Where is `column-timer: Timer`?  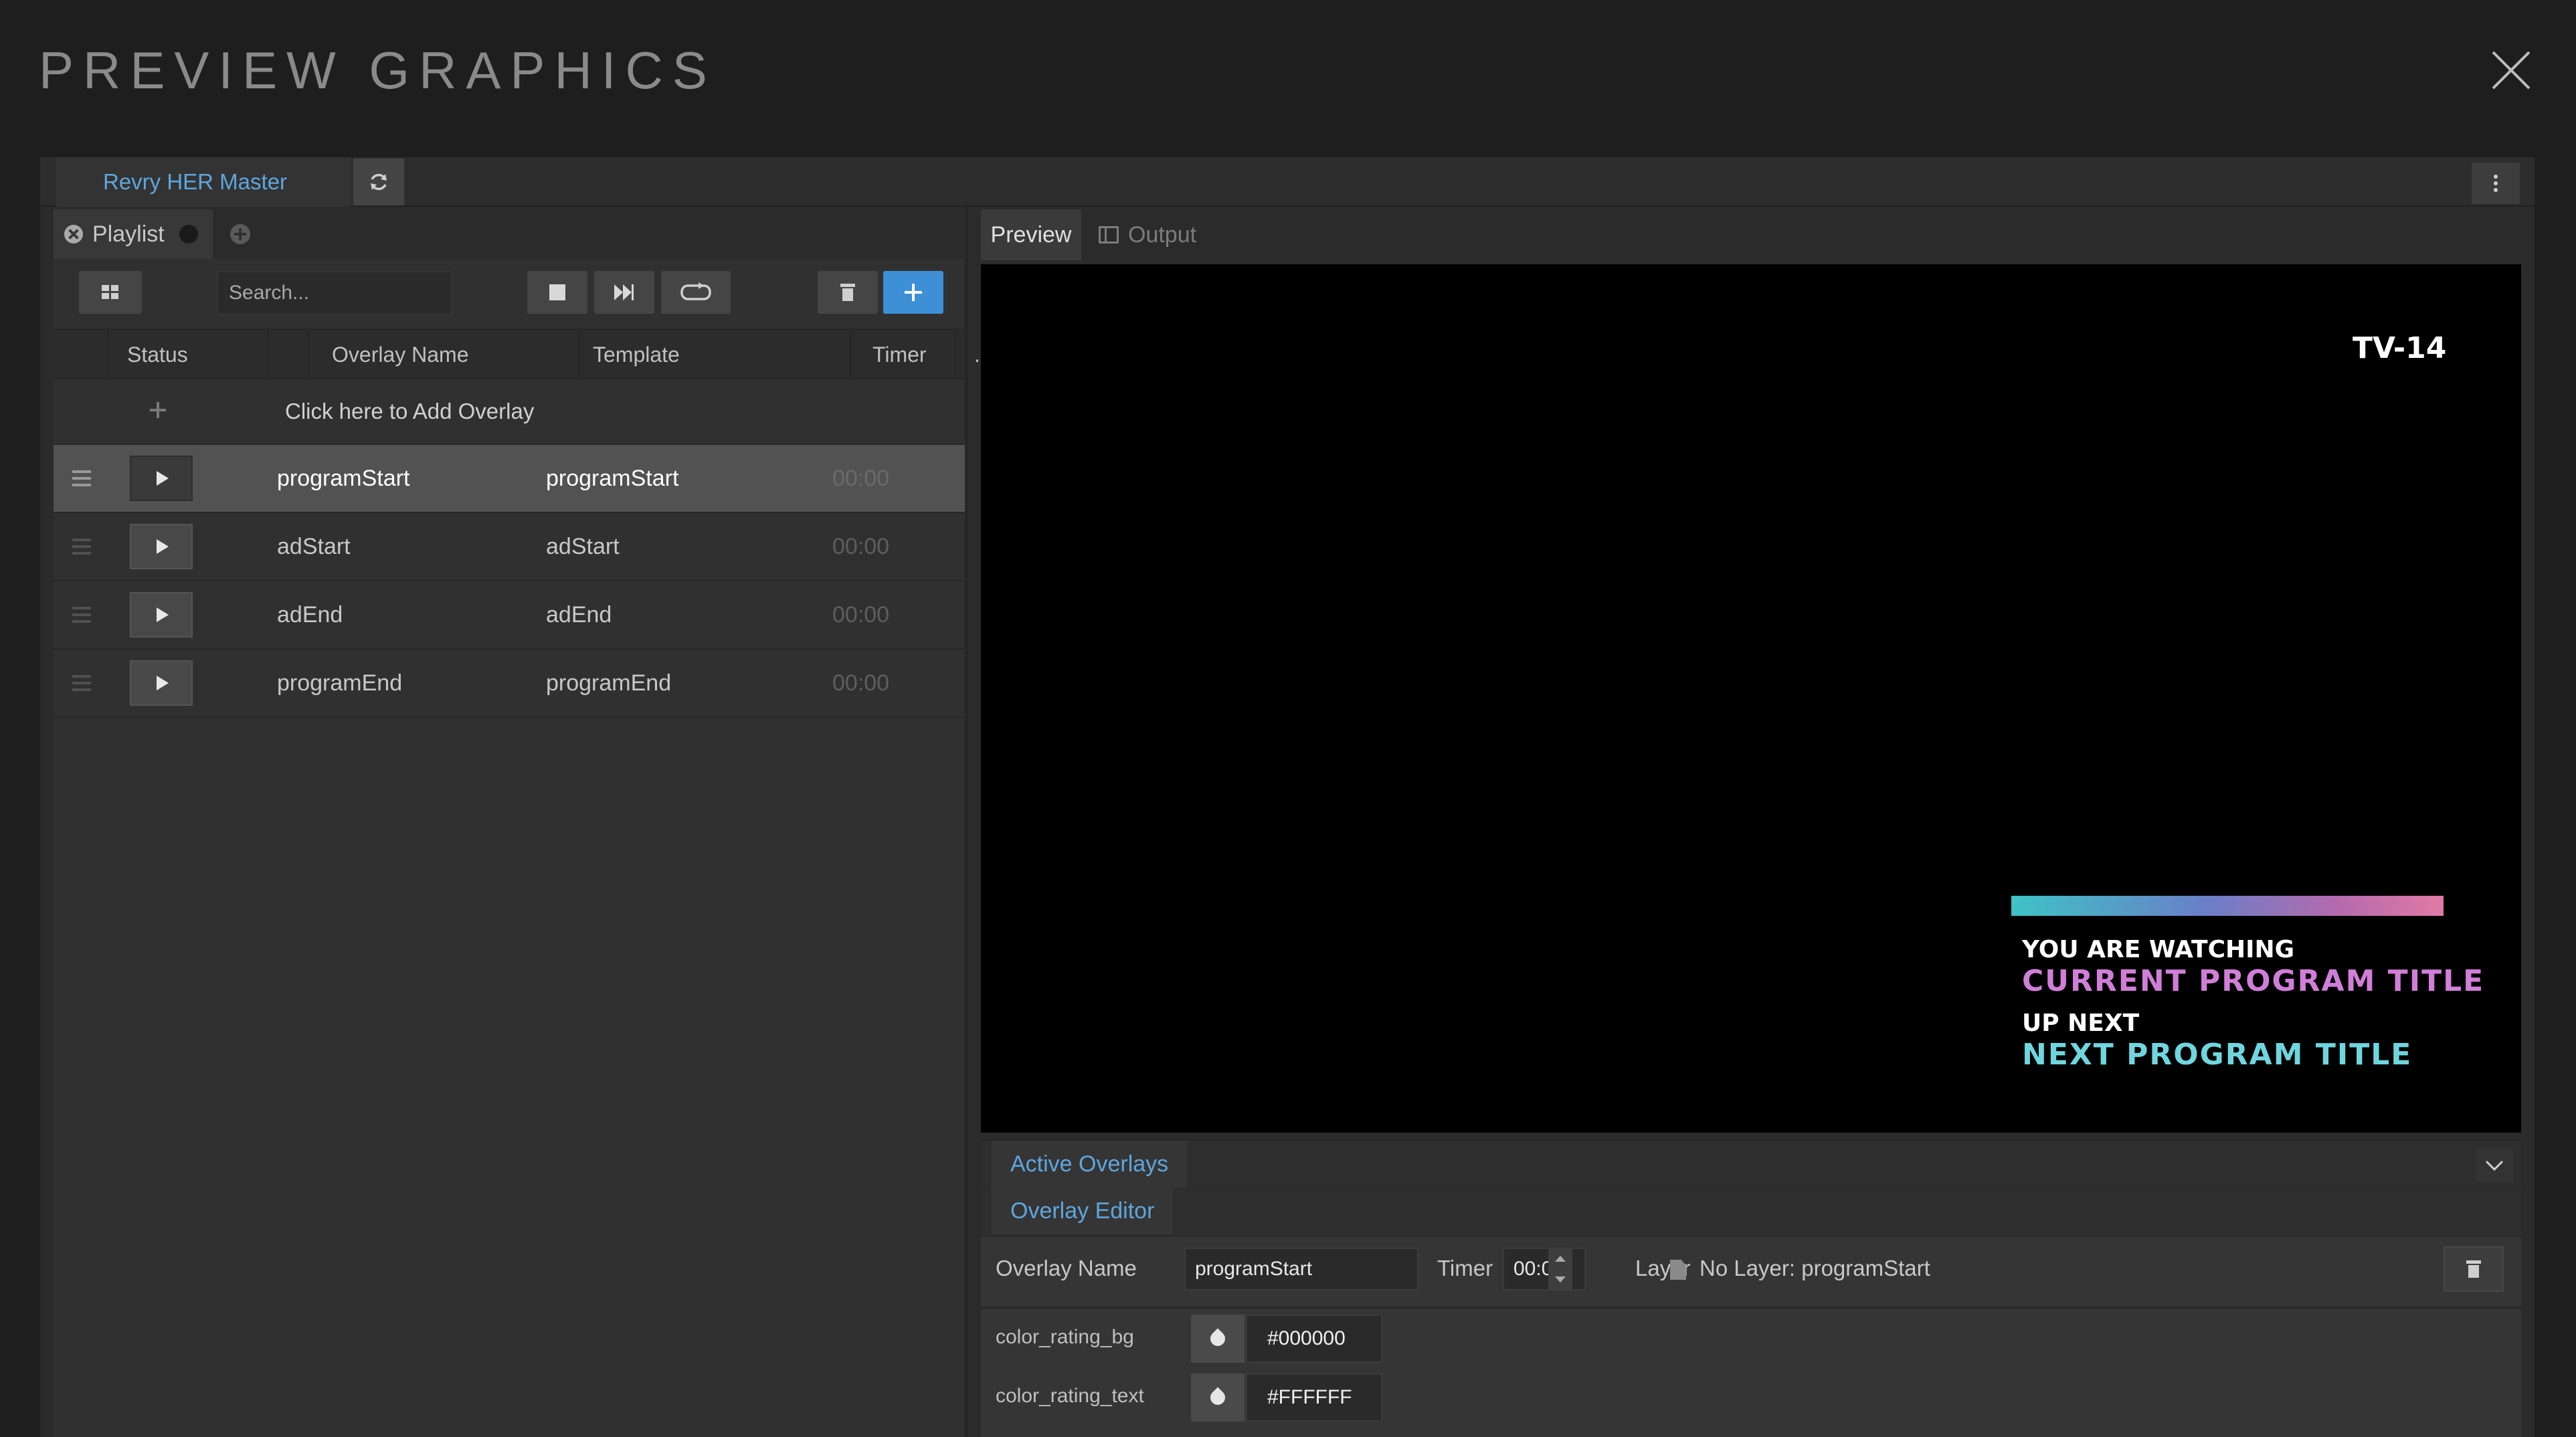
column-timer: Timer is located at coordinates (902, 354).